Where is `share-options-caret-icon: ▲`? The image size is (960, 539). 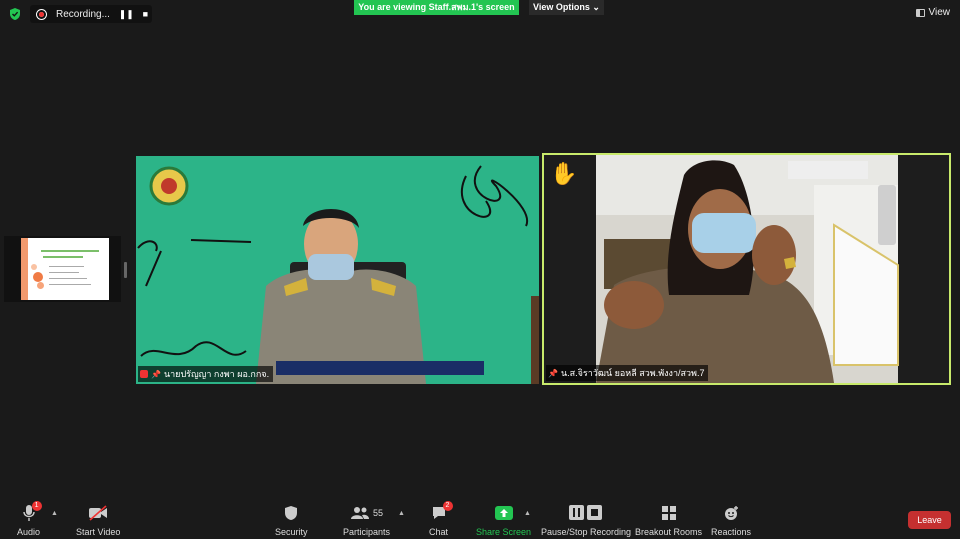 share-options-caret-icon: ▲ is located at coordinates (527, 513).